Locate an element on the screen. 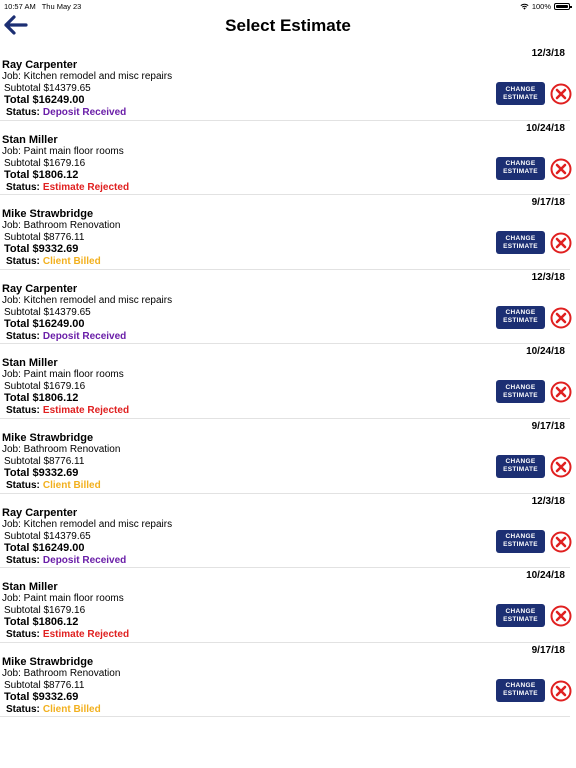 The height and width of the screenshot is (768, 576). wifi-icon is located at coordinates (524, 6).